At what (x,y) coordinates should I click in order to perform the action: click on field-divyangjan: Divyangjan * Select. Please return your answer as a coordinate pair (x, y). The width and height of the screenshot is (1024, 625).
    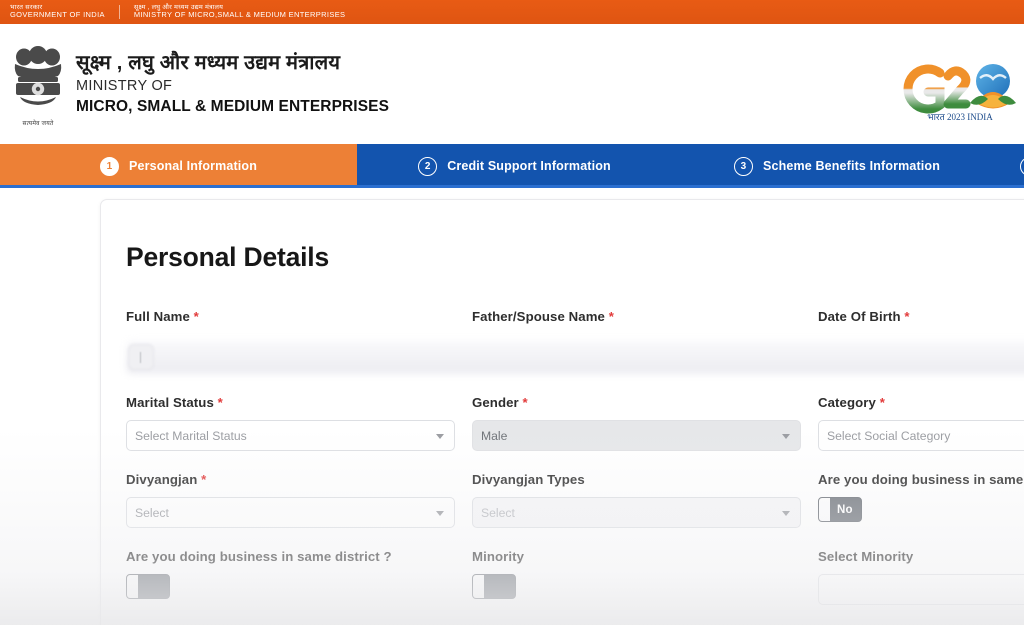
    Looking at the image, I should click on (299, 500).